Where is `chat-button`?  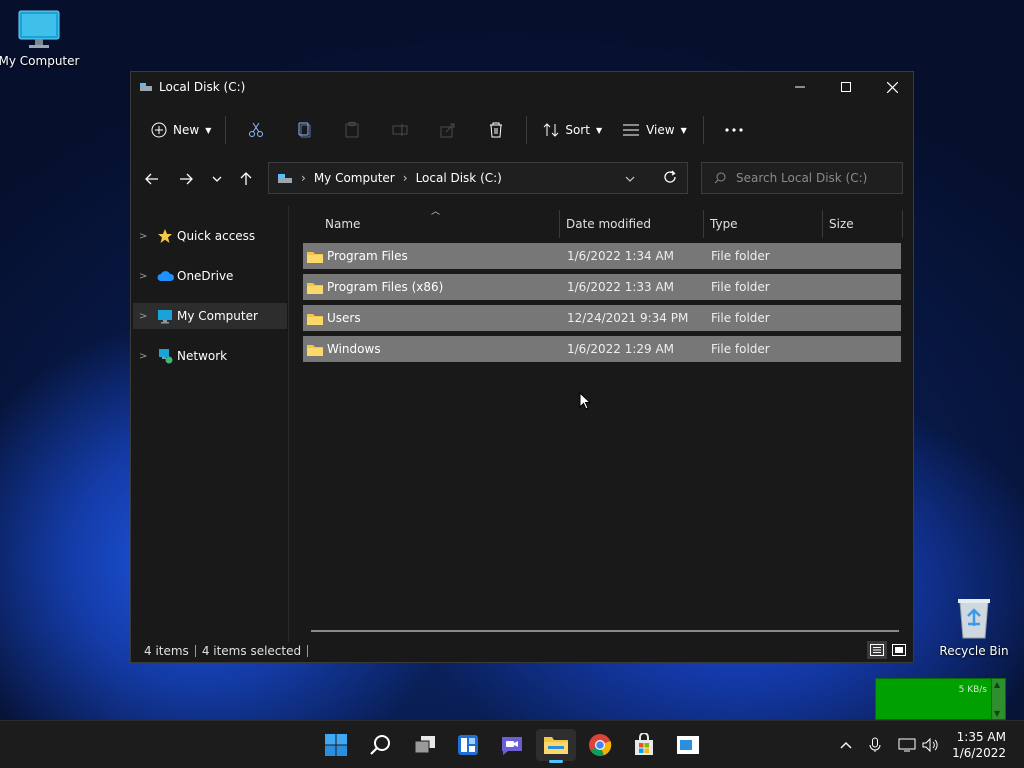 chat-button is located at coordinates (512, 745).